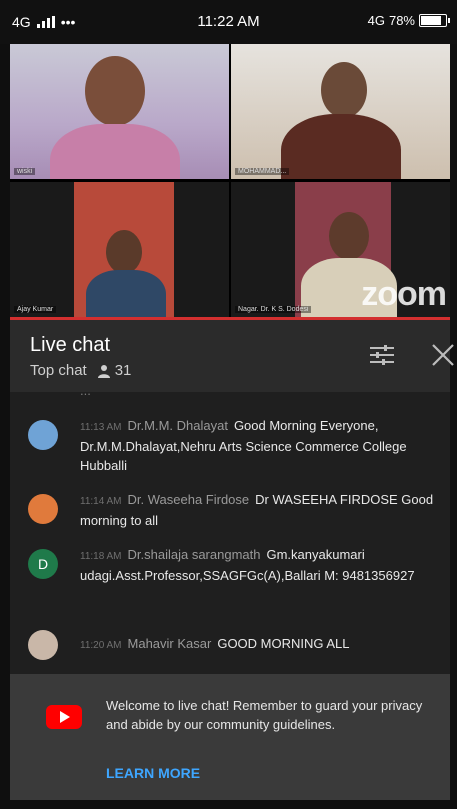  Describe the element at coordinates (153, 773) in the screenshot. I see `learn-more-link: LEARN MORE` at that location.